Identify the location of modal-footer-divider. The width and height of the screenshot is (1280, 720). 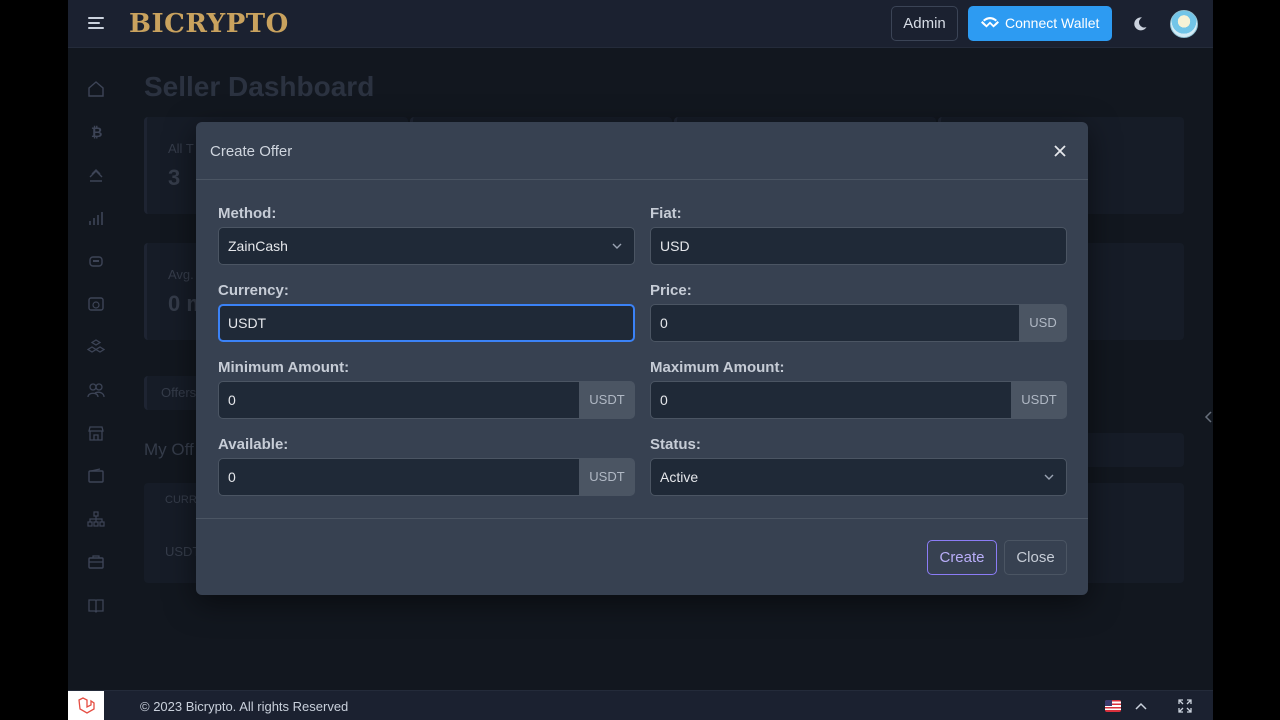
(642, 518).